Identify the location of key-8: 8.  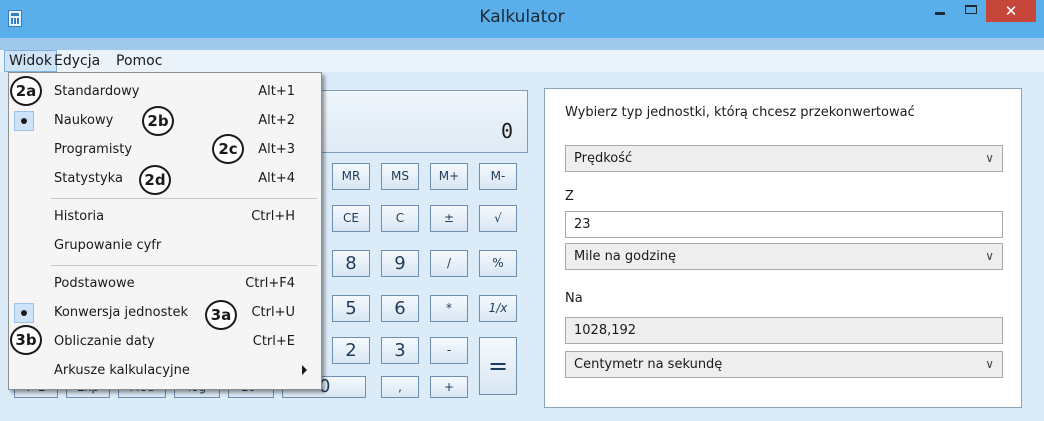
(351, 263).